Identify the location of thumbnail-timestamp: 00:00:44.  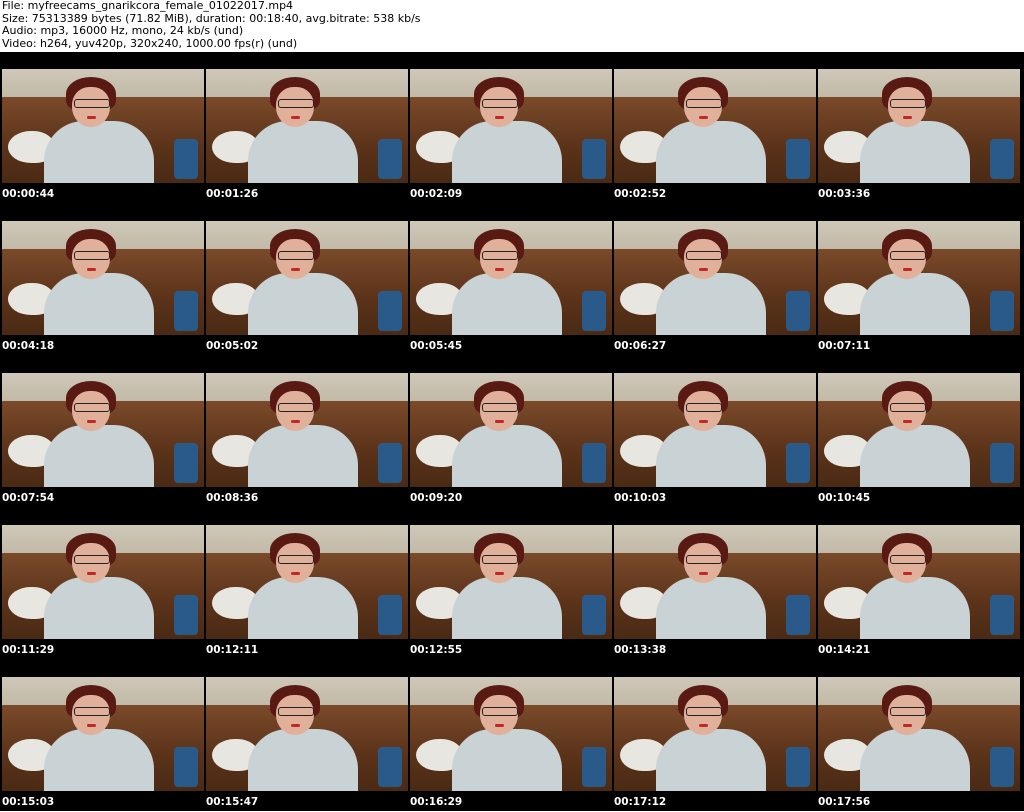
(28, 194).